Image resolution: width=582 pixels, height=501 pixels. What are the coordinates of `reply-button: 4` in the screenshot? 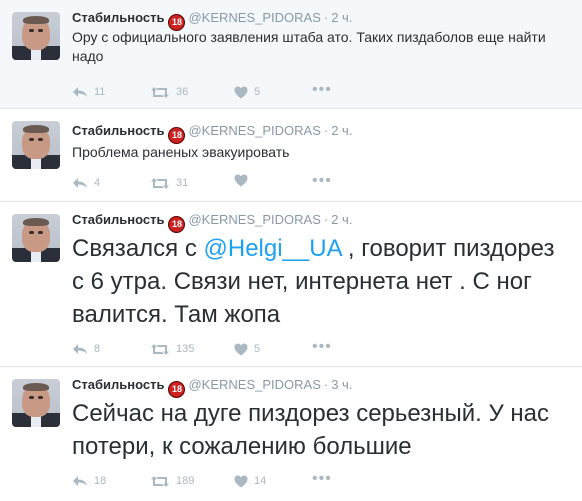 It's located at (86, 183).